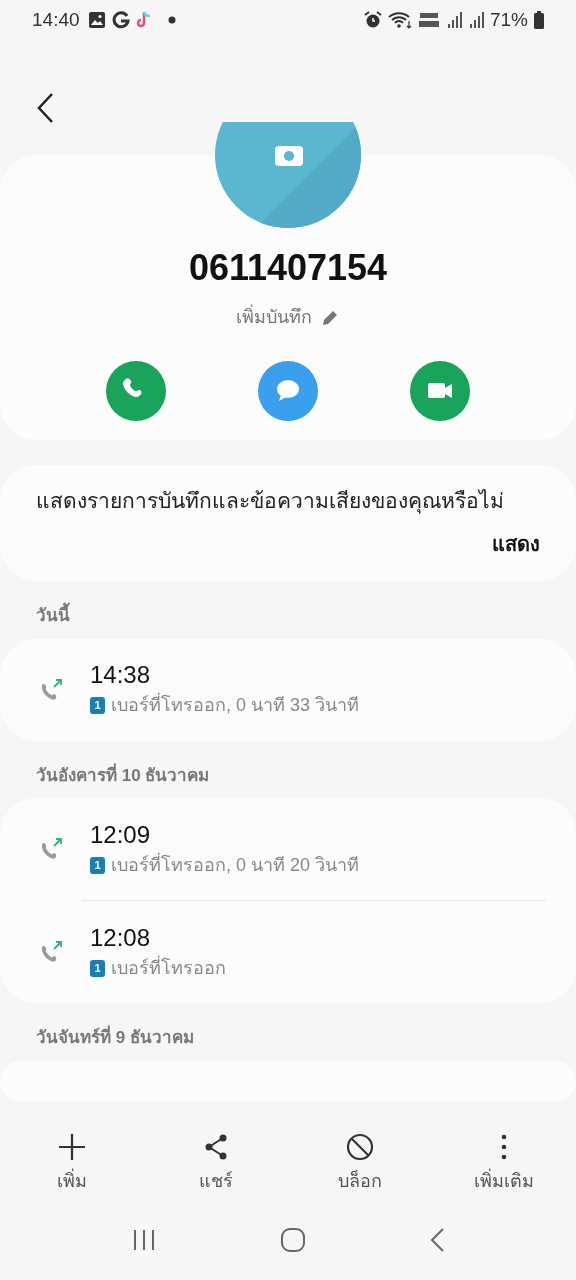 This screenshot has height=1280, width=576. Describe the element at coordinates (436, 1240) in the screenshot. I see `back-nav-button` at that location.